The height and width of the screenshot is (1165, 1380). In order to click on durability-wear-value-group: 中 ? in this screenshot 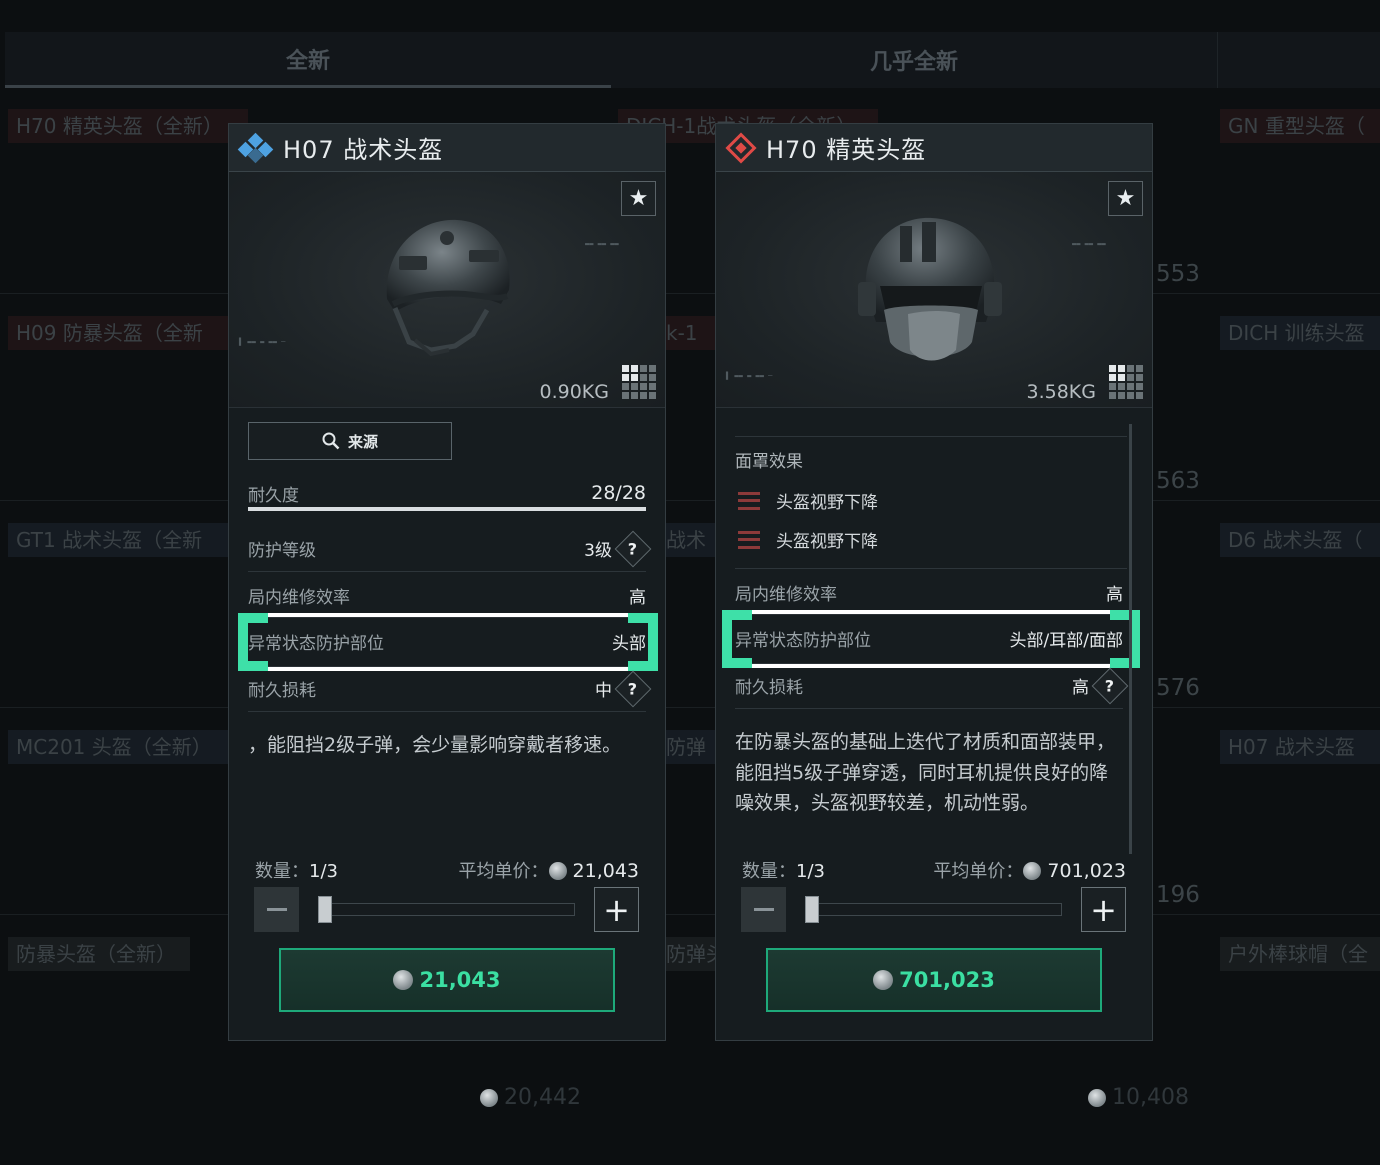, I will do `click(623, 688)`.